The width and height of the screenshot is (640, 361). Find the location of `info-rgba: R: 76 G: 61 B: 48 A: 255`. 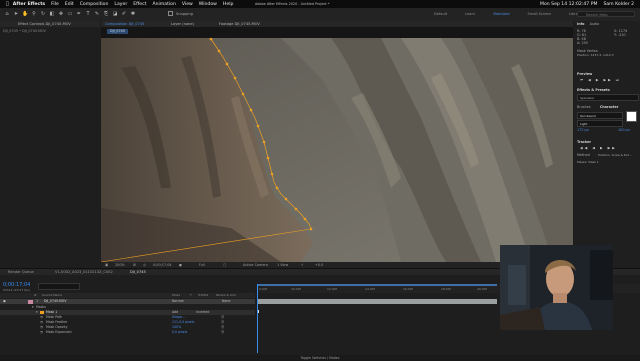

info-rgba: R: 76 G: 61 B: 48 A: 255 is located at coordinates (582, 37).